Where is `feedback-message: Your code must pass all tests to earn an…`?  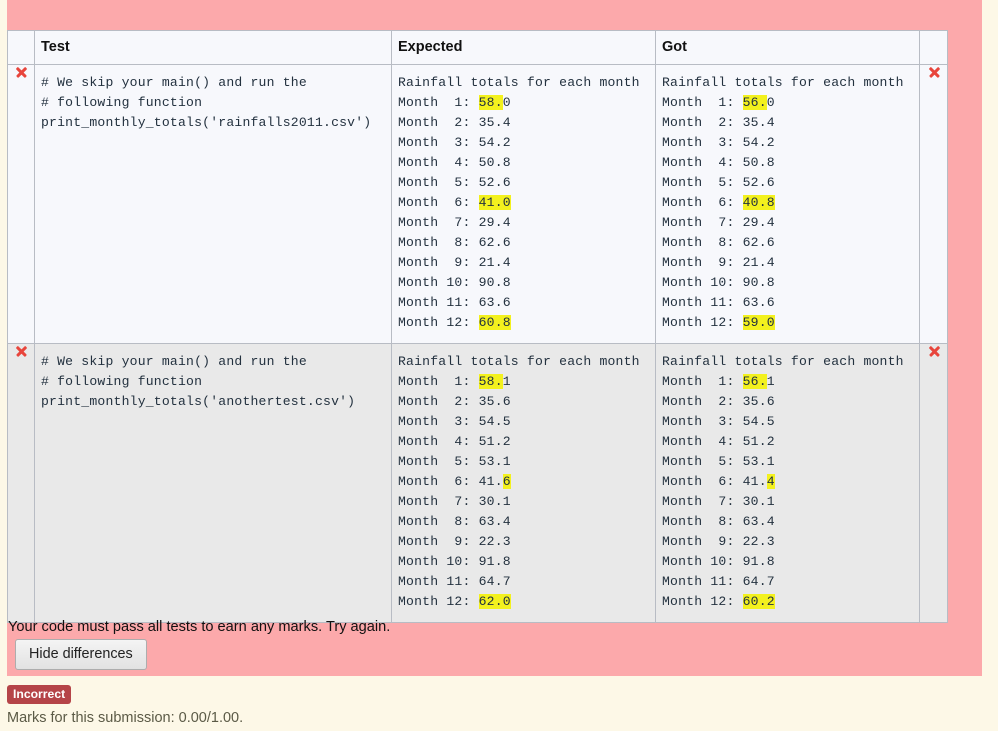 feedback-message: Your code must pass all tests to earn an… is located at coordinates (199, 627).